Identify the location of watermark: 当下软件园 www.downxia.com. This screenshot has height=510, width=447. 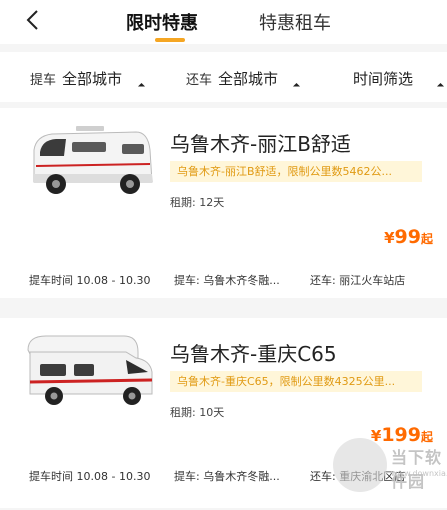
(390, 466).